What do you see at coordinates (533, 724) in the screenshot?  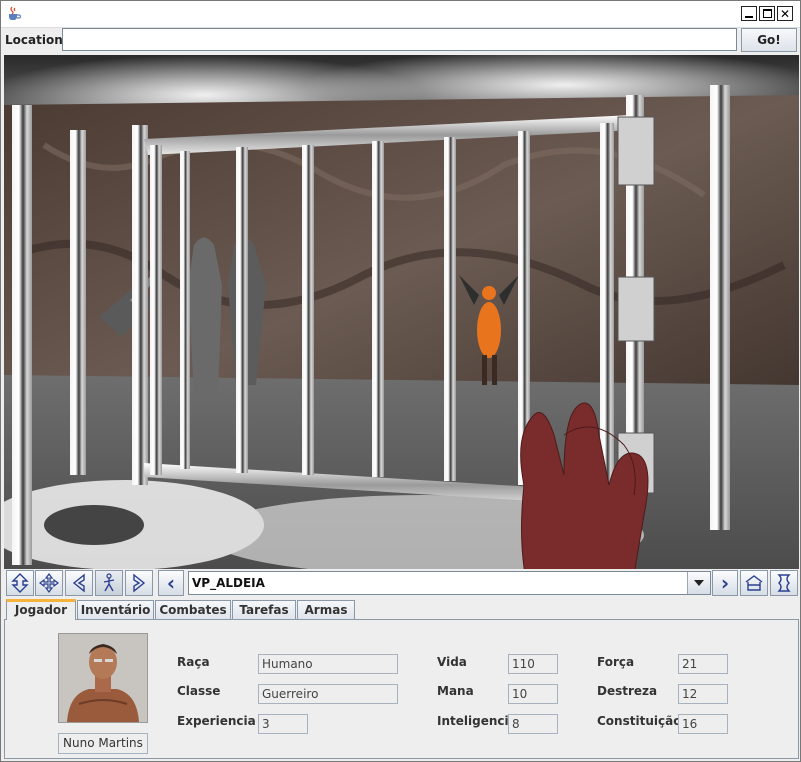 I see `inteligencia-field: 8` at bounding box center [533, 724].